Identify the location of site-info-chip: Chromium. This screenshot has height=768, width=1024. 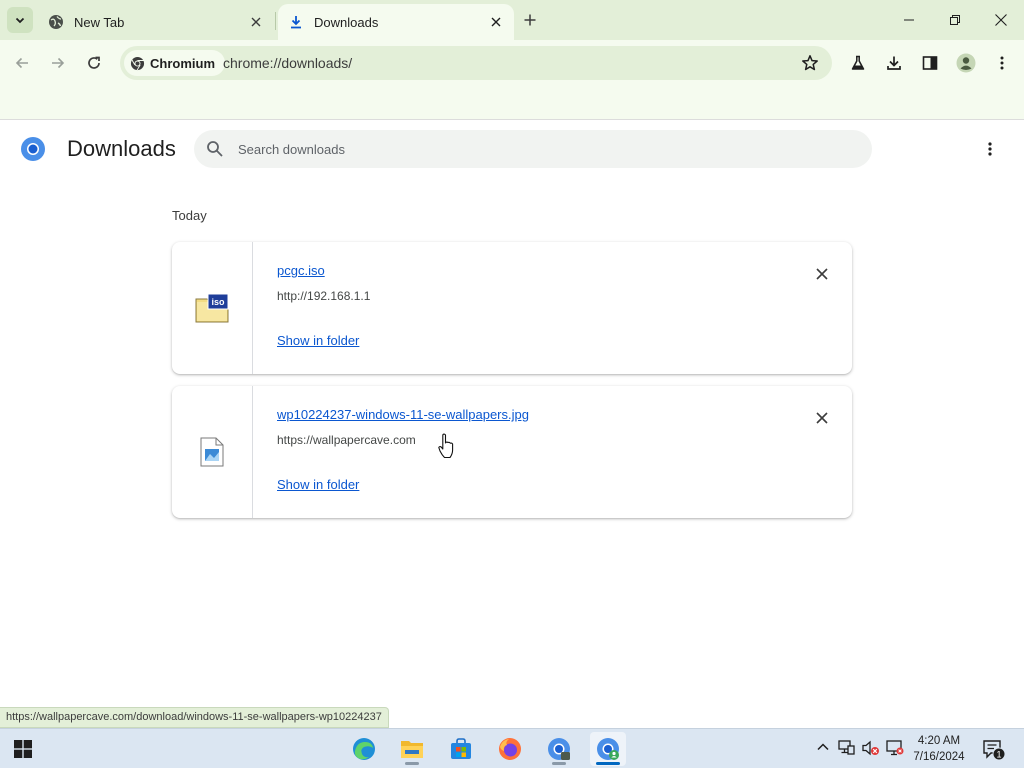
(174, 63).